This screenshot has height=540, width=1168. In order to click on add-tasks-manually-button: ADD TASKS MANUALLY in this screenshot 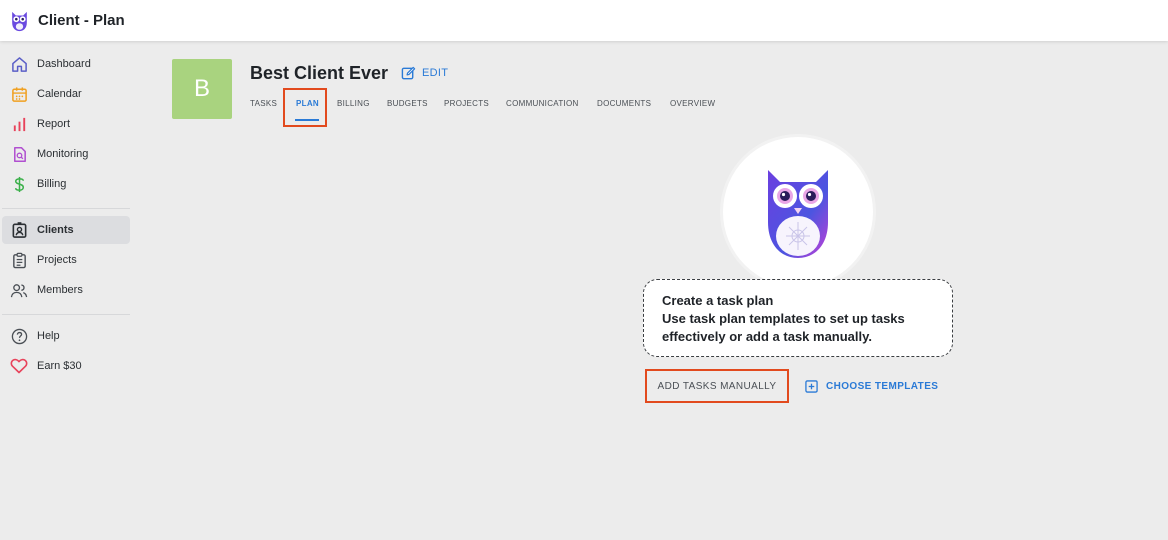, I will do `click(717, 386)`.